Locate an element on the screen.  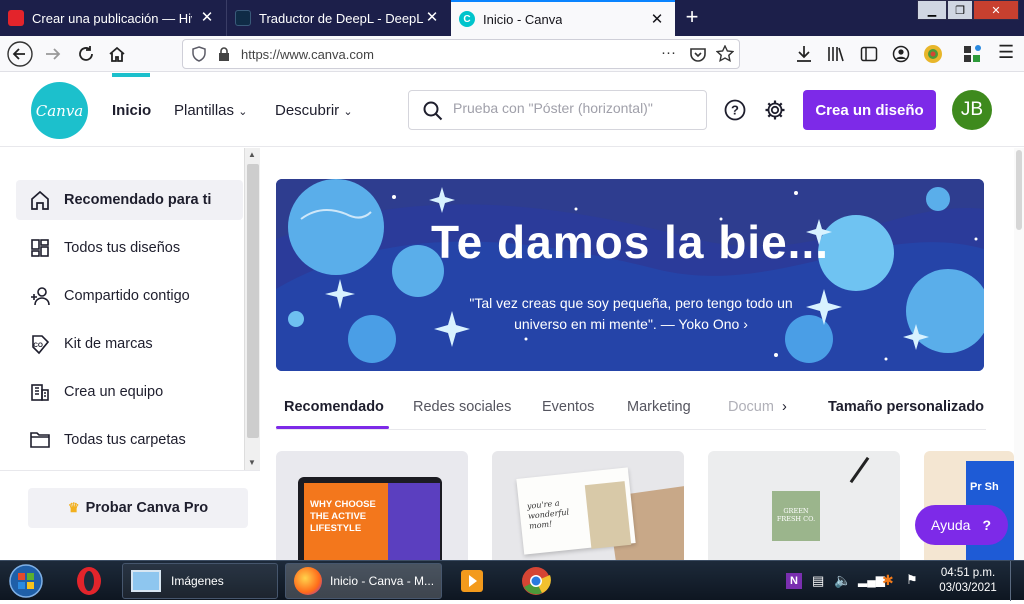
custom-size-button: Tamaño personalizado is located at coordinates (906, 407).